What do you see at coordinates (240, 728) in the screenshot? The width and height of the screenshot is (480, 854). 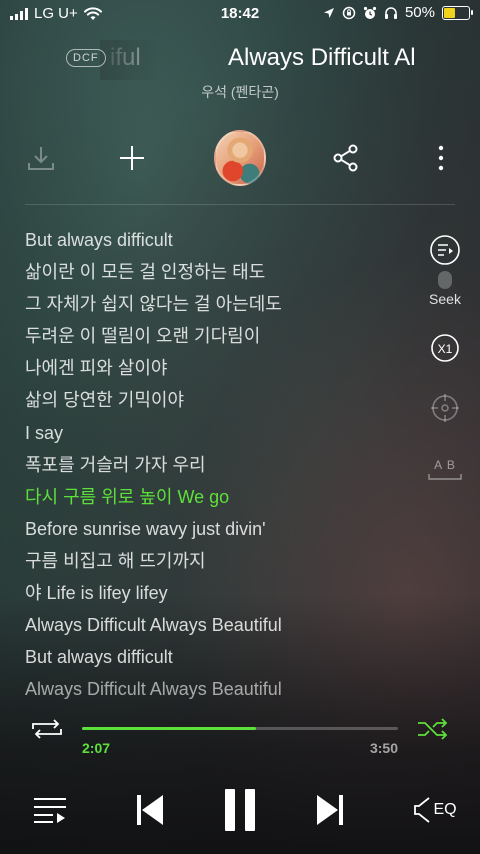 I see `seek-bar` at bounding box center [240, 728].